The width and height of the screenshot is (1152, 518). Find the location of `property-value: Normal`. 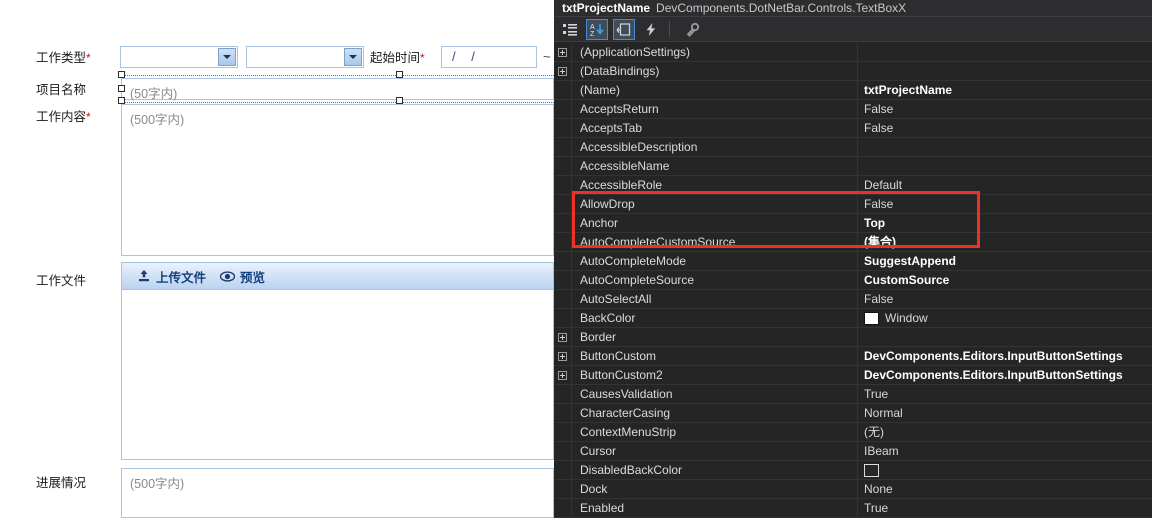

property-value: Normal is located at coordinates (1005, 413).